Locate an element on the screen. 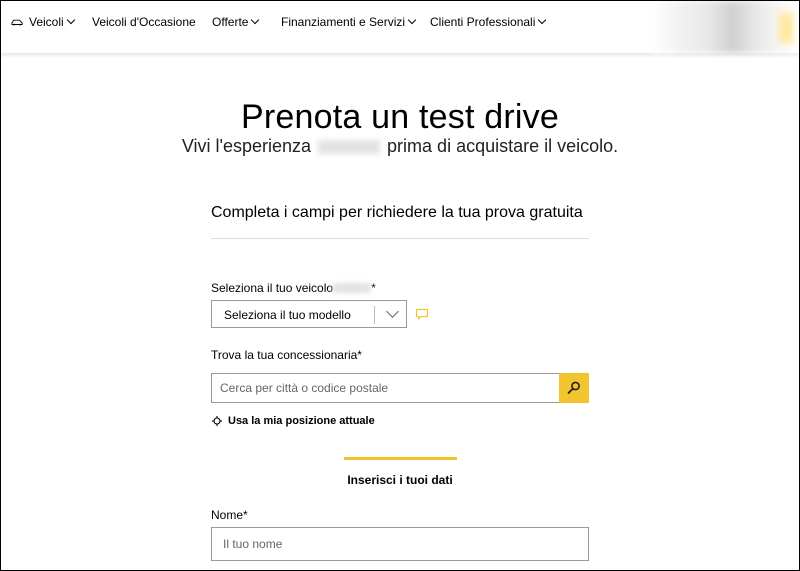 The image size is (800, 571). name-label: Nome* is located at coordinates (229, 515).